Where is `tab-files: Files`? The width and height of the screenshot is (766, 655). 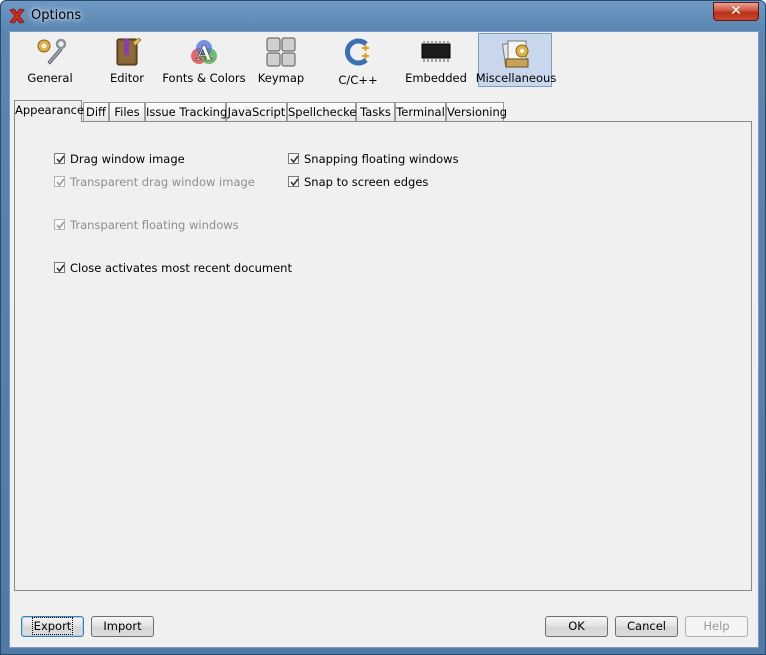
tab-files: Files is located at coordinates (127, 111).